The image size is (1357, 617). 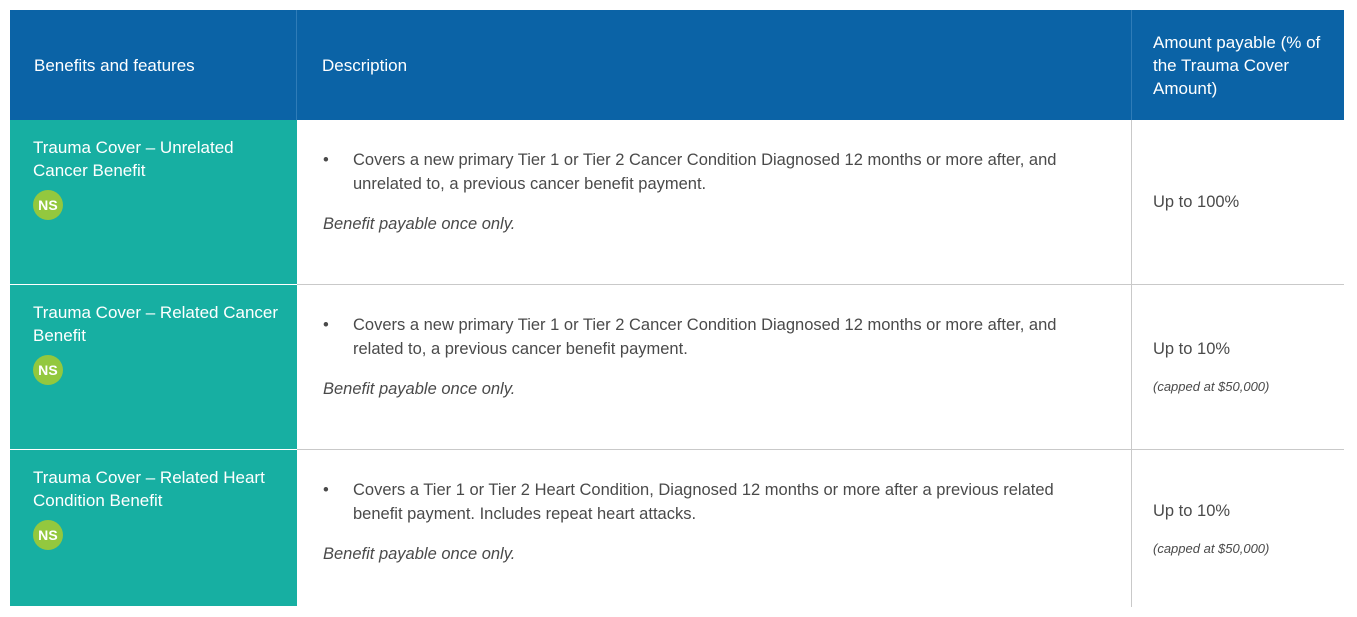 I want to click on feature-title: Trauma Cover – Unrelated Cancer Benefit, so click(x=133, y=159).